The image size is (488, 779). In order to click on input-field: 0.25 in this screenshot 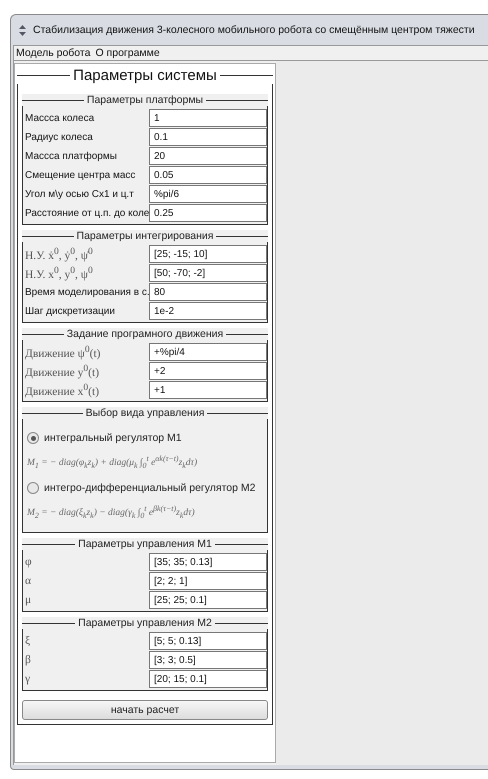, I will do `click(208, 213)`.